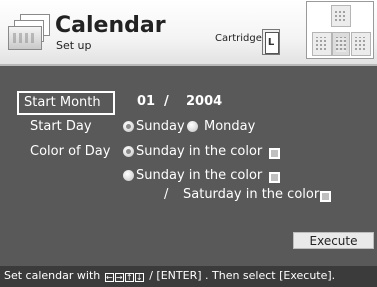 The width and height of the screenshot is (377, 287). What do you see at coordinates (274, 177) in the screenshot?
I see `color-option2-sunday-checkbox` at bounding box center [274, 177].